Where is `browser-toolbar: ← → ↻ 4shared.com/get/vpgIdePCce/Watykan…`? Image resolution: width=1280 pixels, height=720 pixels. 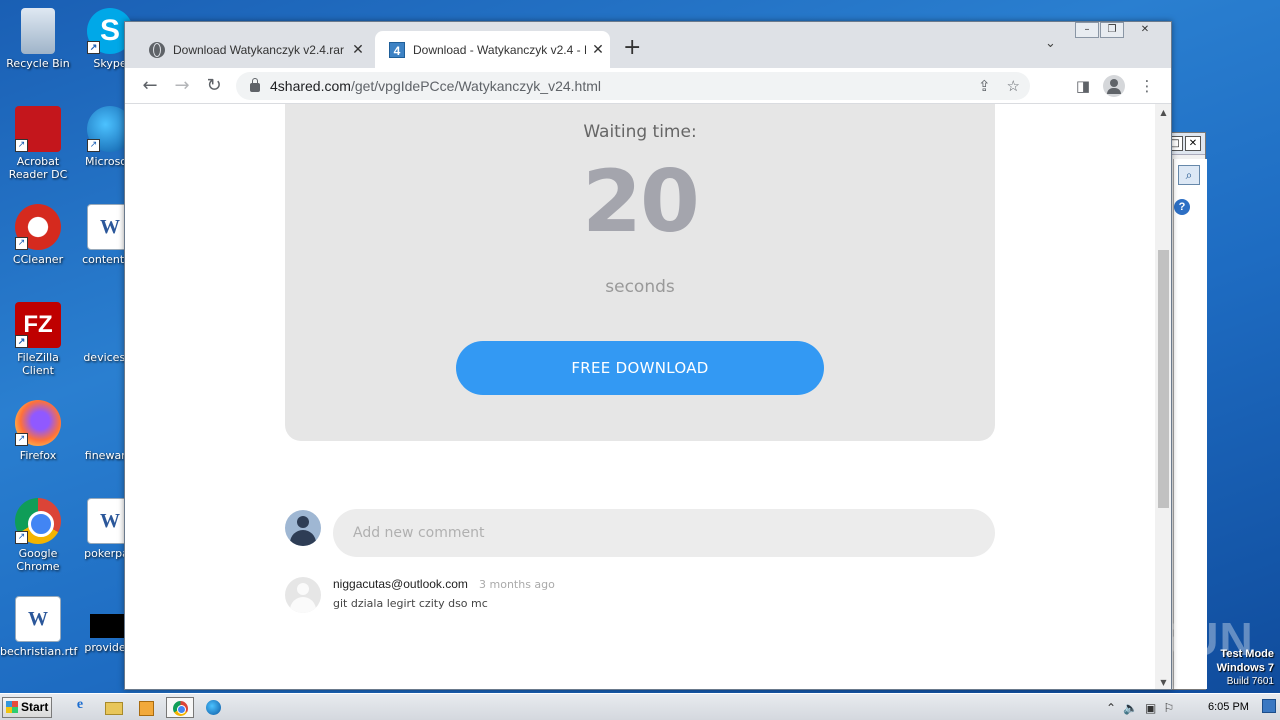
browser-toolbar: ← → ↻ 4shared.com/get/vpgIdePCce/Watykan… is located at coordinates (648, 86).